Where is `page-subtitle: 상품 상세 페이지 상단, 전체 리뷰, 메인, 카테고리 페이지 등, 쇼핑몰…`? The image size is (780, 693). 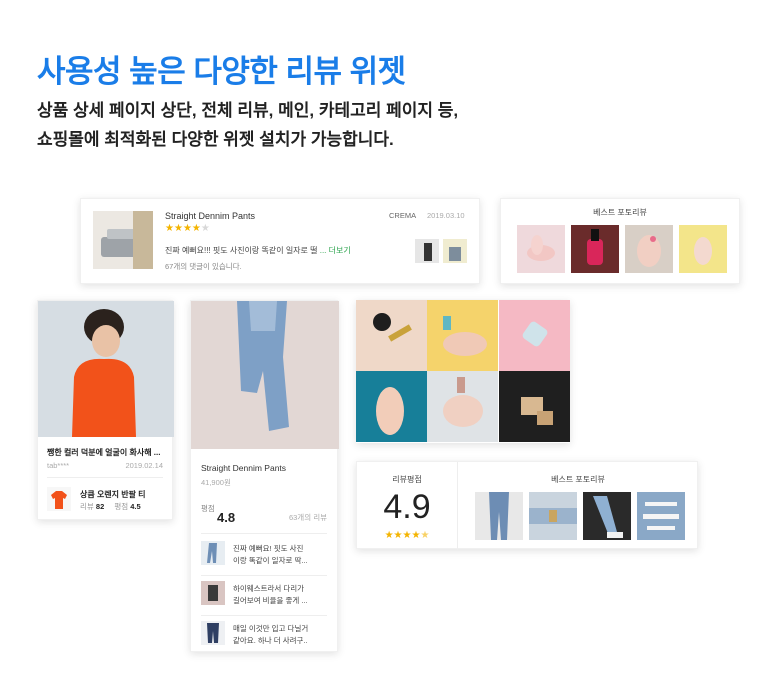 page-subtitle: 상품 상세 페이지 상단, 전체 리뷰, 메인, 카테고리 페이지 등, 쇼핑몰… is located at coordinates (247, 125).